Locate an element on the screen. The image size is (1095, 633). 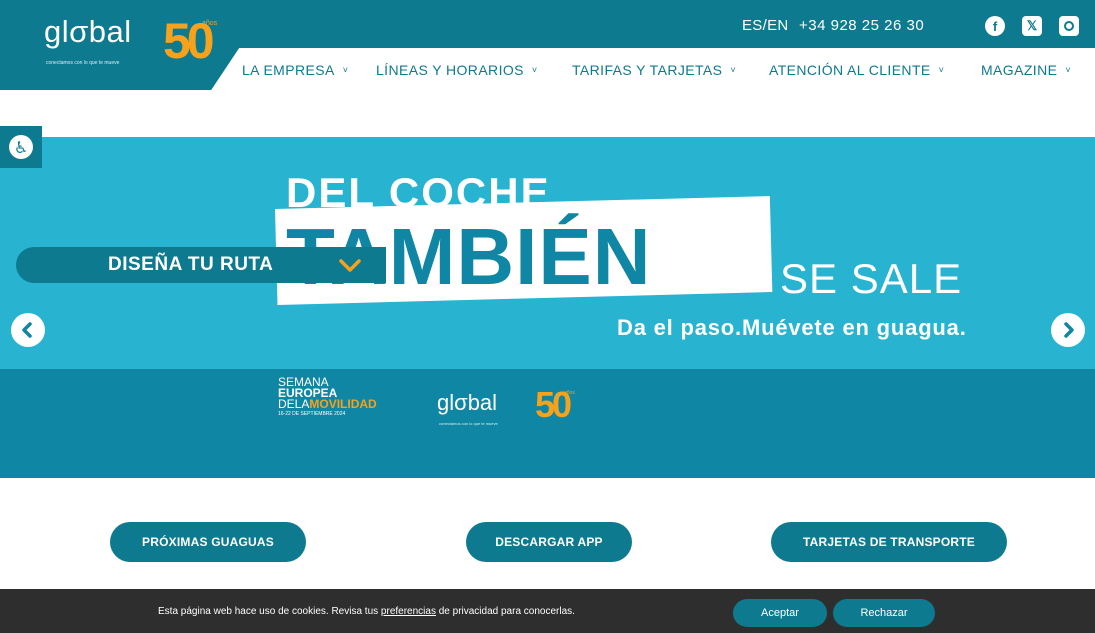
hero-logo-wordmark: glσbal is located at coordinates (467, 402).